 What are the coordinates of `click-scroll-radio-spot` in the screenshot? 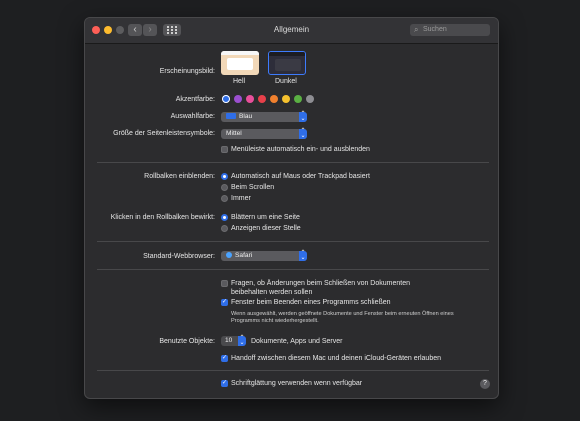 It's located at (224, 228).